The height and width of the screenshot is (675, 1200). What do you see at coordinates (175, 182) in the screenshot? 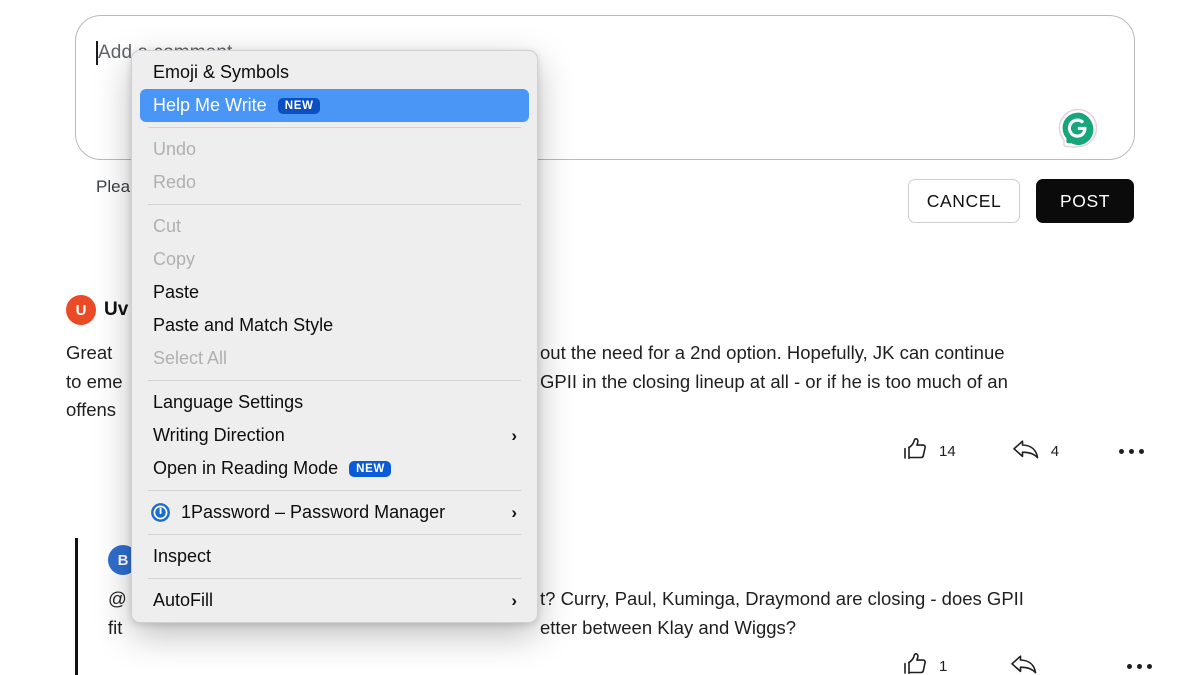
I see `menu-item-label: Redo` at bounding box center [175, 182].